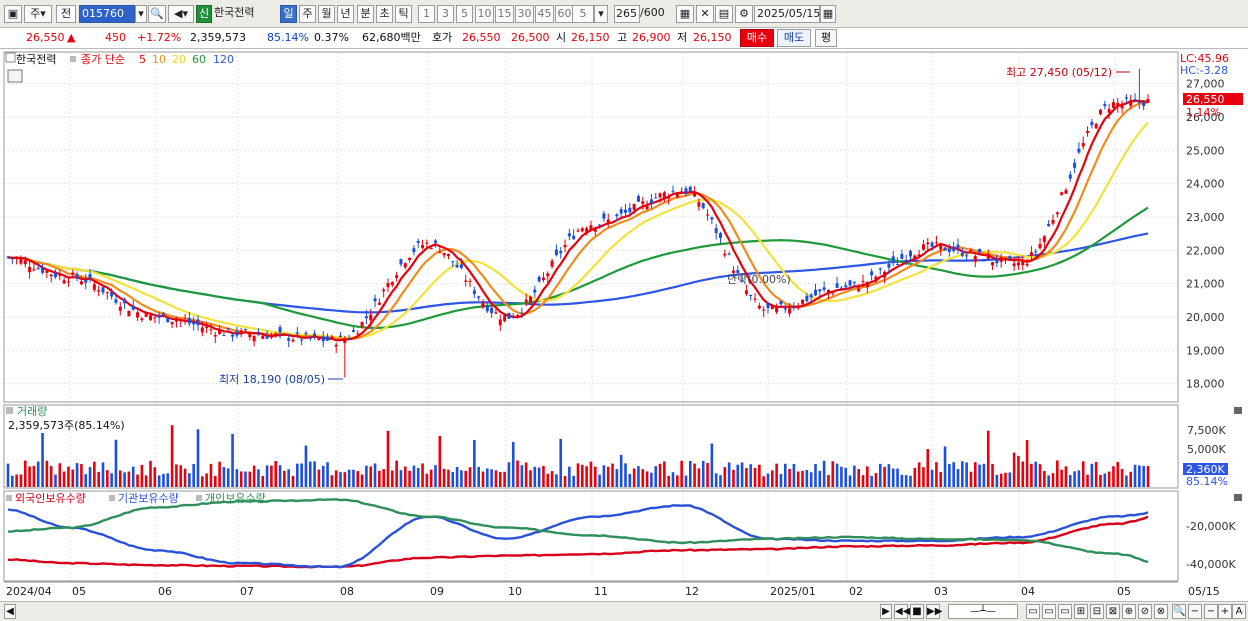 The width and height of the screenshot is (1248, 621). Describe the element at coordinates (179, 59) in the screenshot. I see `legend-ma20: 20` at that location.